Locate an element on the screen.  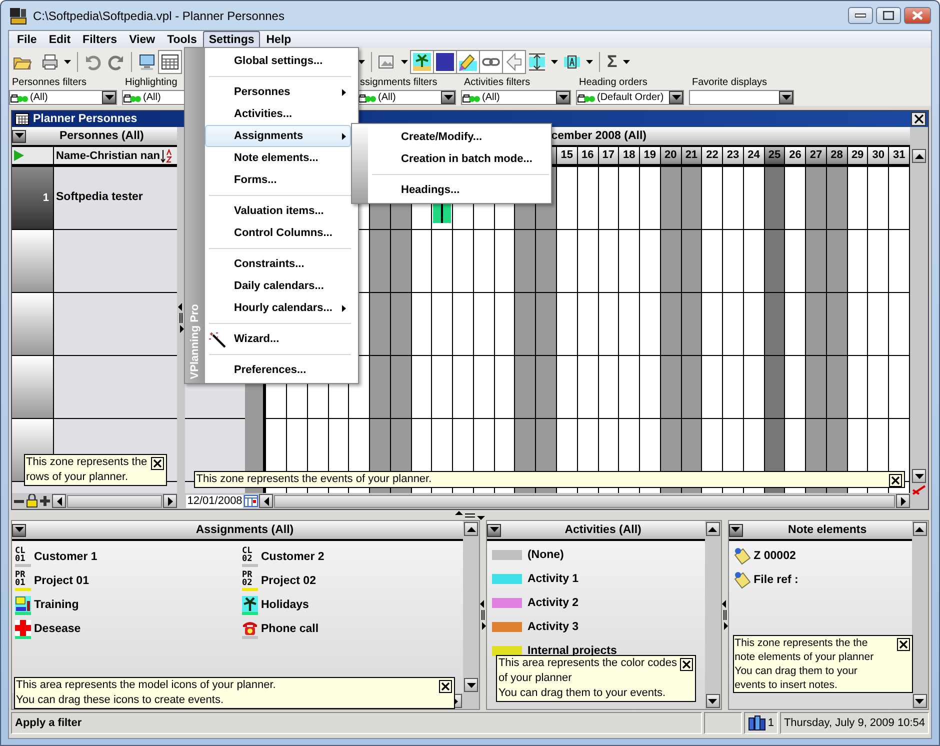
user-count: 1 is located at coordinates (771, 723).